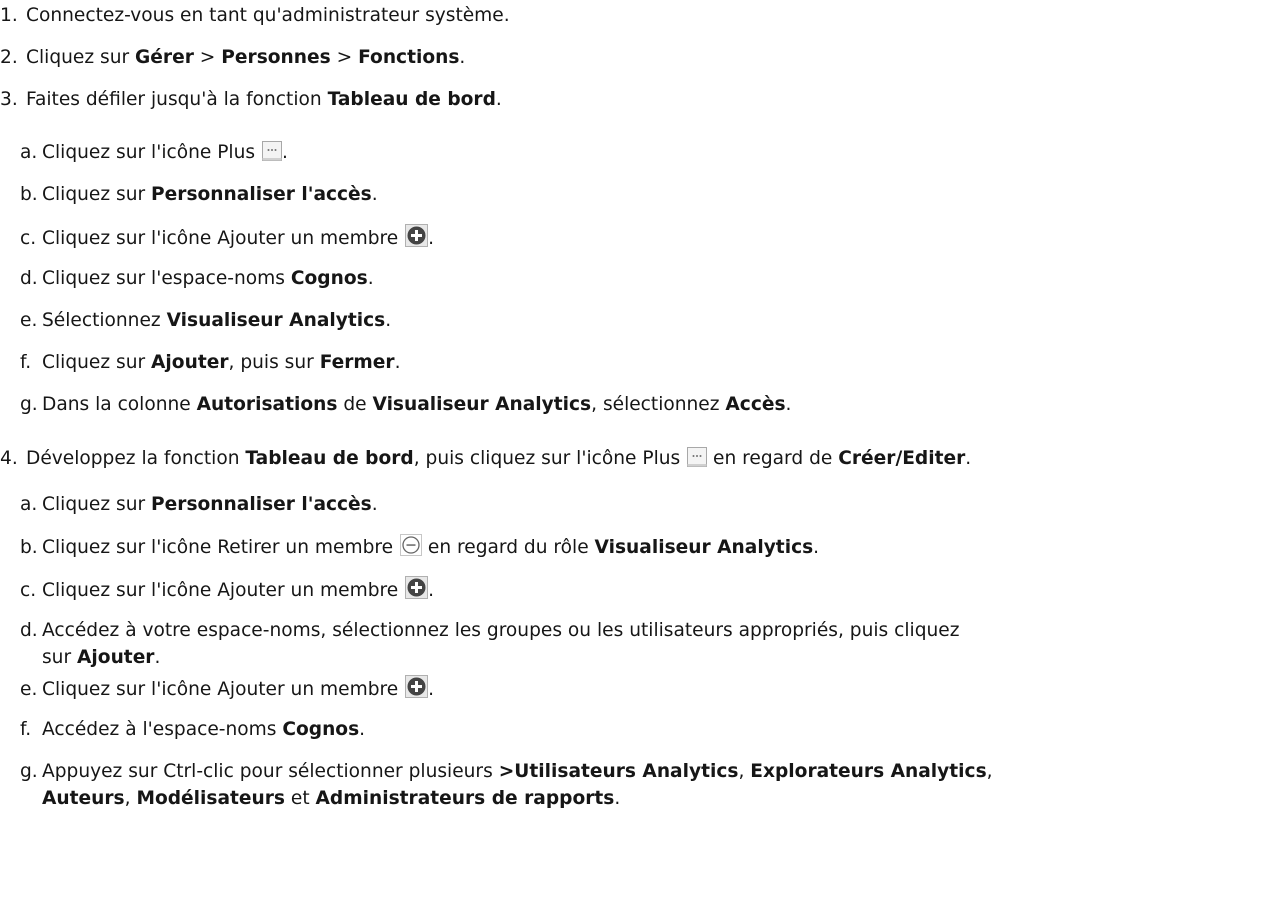 The height and width of the screenshot is (911, 1266). I want to click on step-text: sur Ajouter., so click(101, 657).